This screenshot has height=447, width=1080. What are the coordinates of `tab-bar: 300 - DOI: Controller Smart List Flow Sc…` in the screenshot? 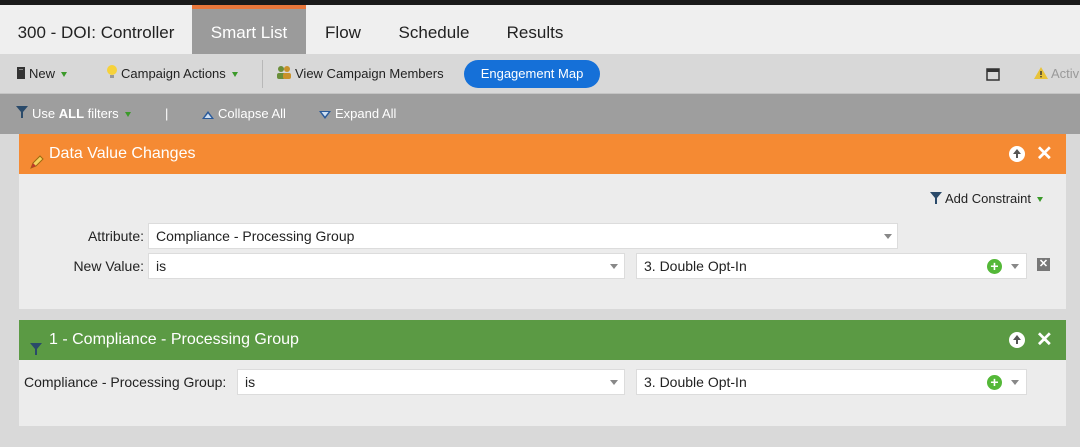 It's located at (540, 29).